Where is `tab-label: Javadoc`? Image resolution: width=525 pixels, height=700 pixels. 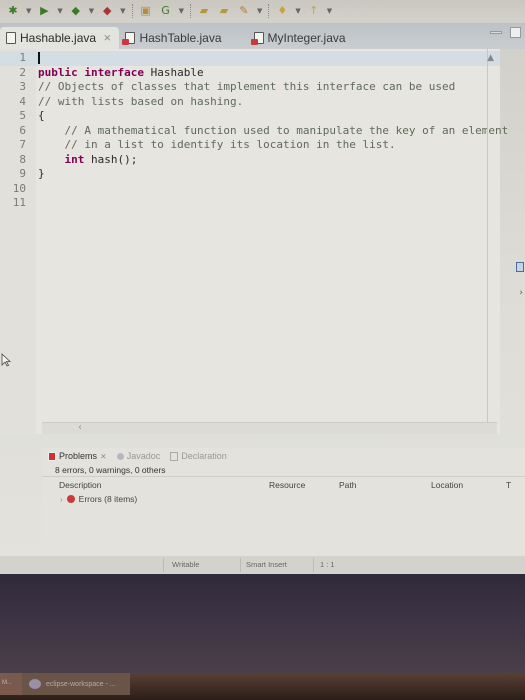
tab-label: Javadoc is located at coordinates (143, 456).